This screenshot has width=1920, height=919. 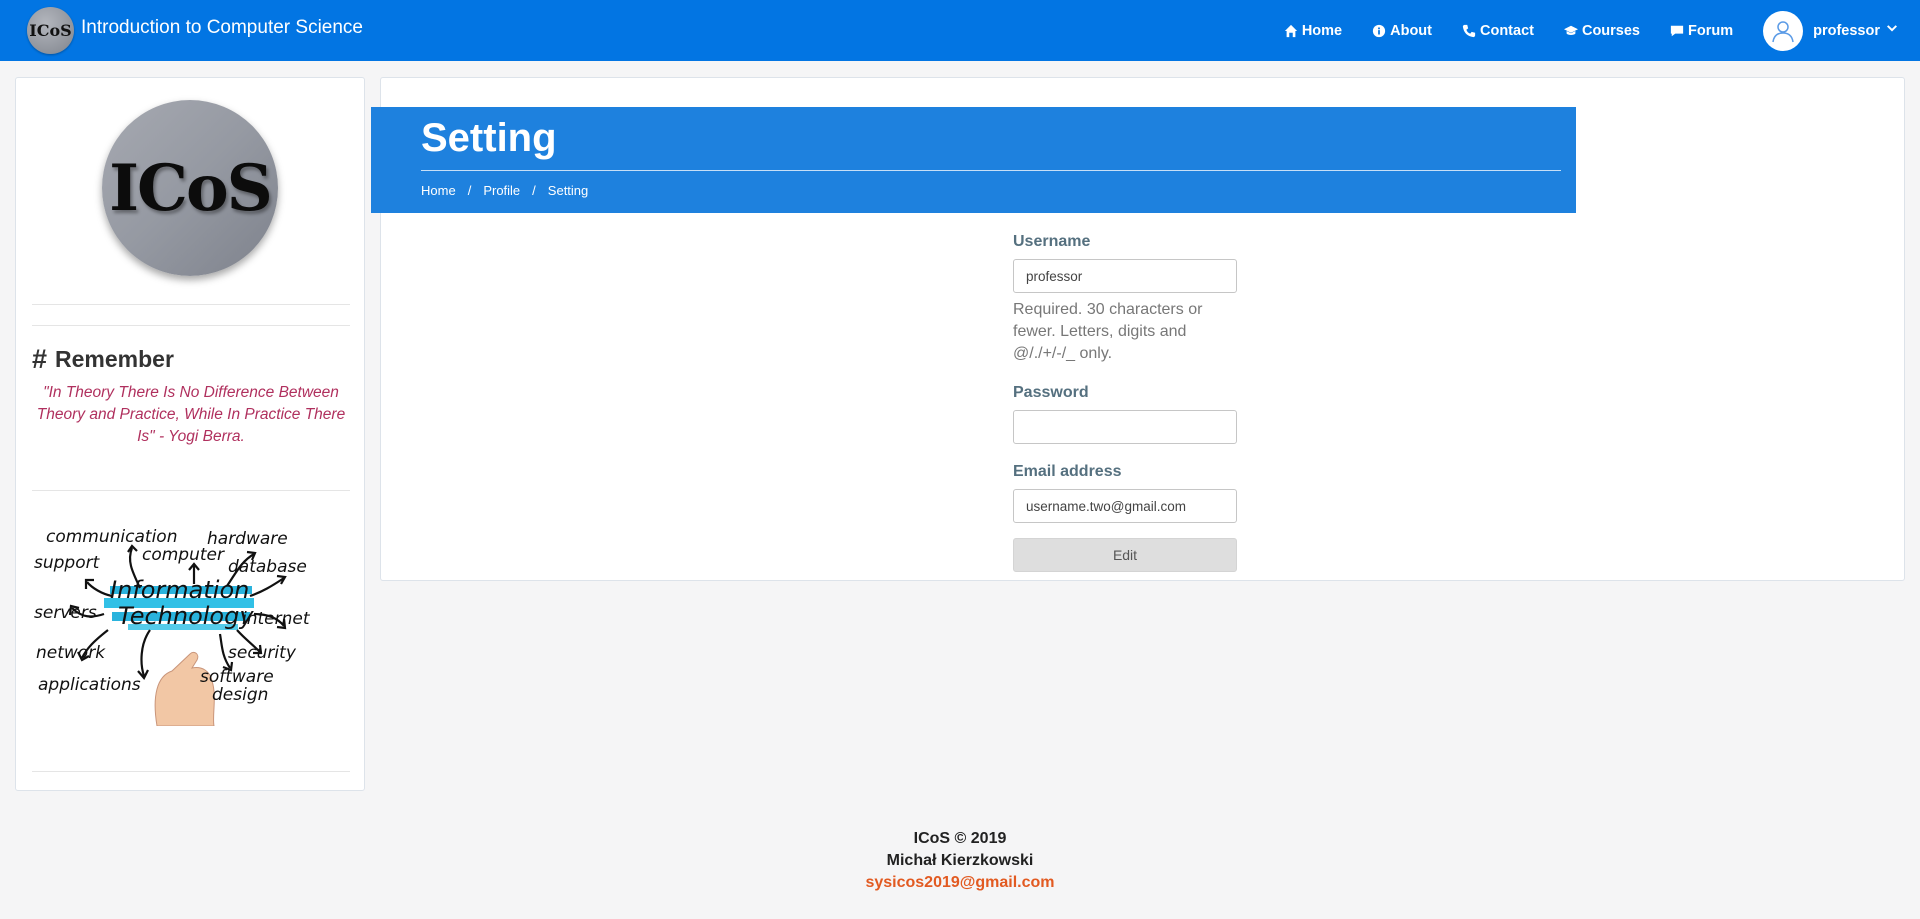 What do you see at coordinates (186, 616) in the screenshot?
I see `svg-text: Technology` at bounding box center [186, 616].